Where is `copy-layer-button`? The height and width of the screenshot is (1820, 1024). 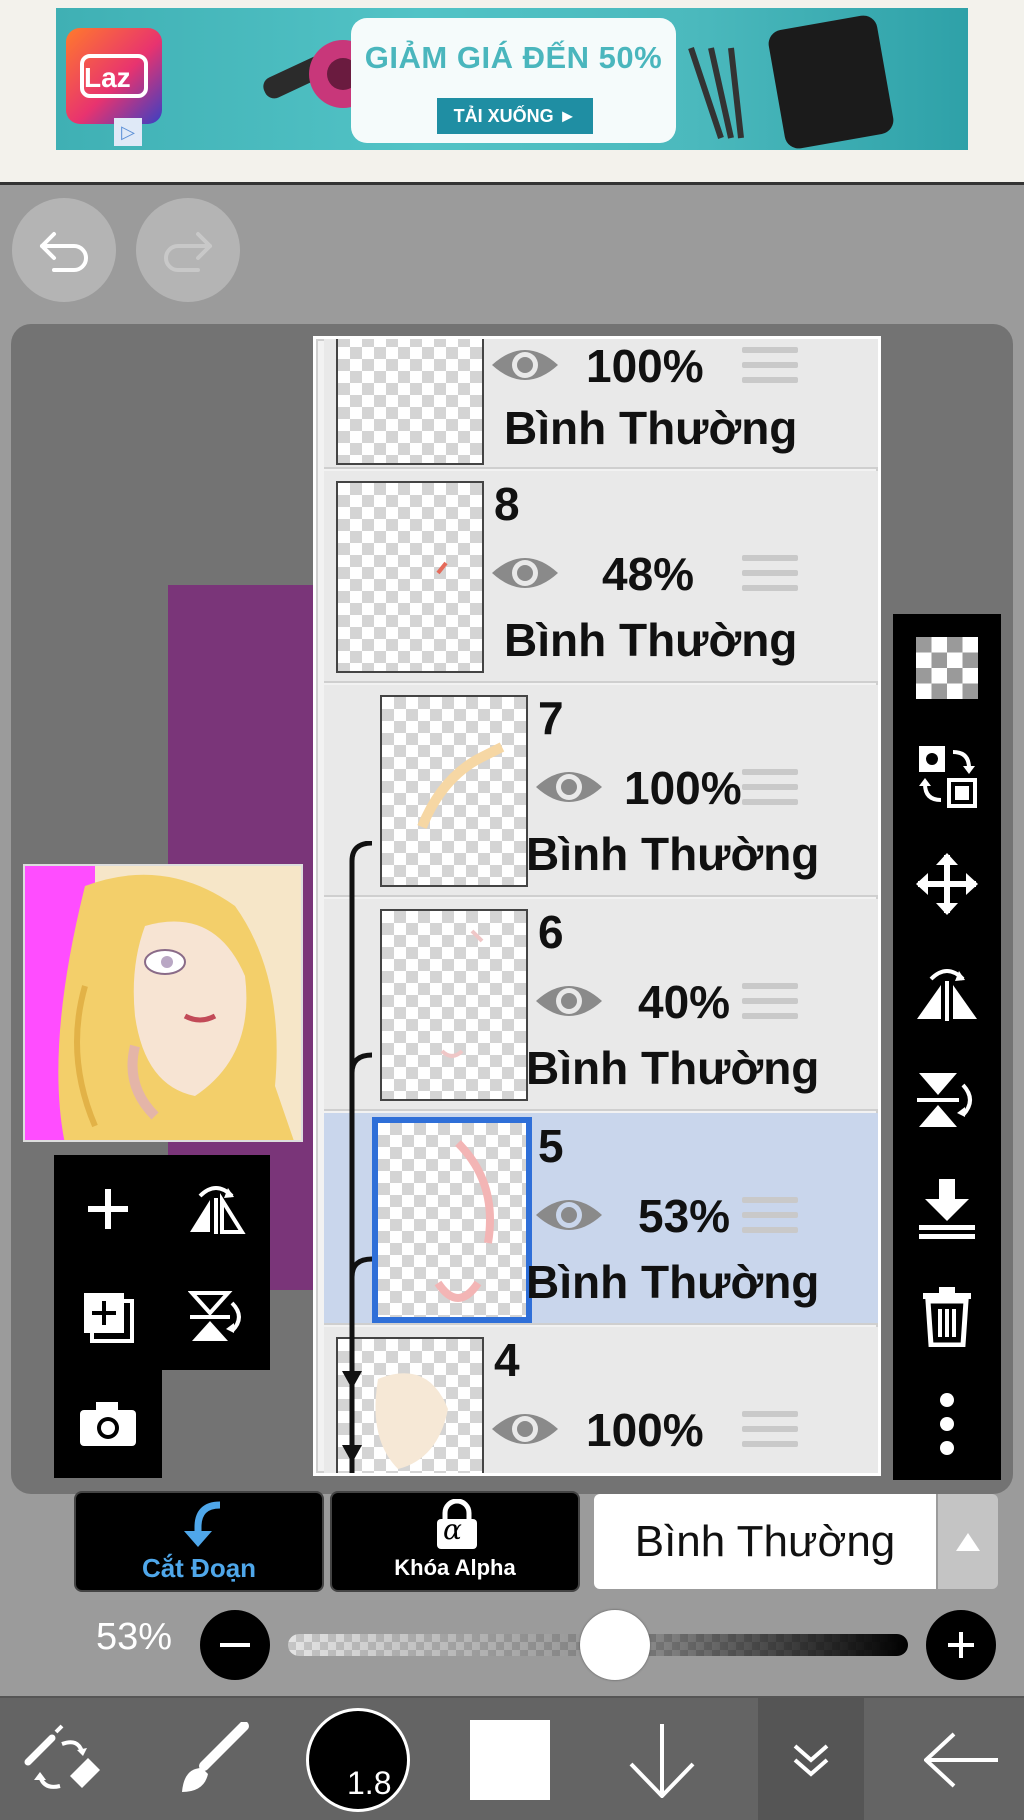
copy-layer-button is located at coordinates (108, 1317).